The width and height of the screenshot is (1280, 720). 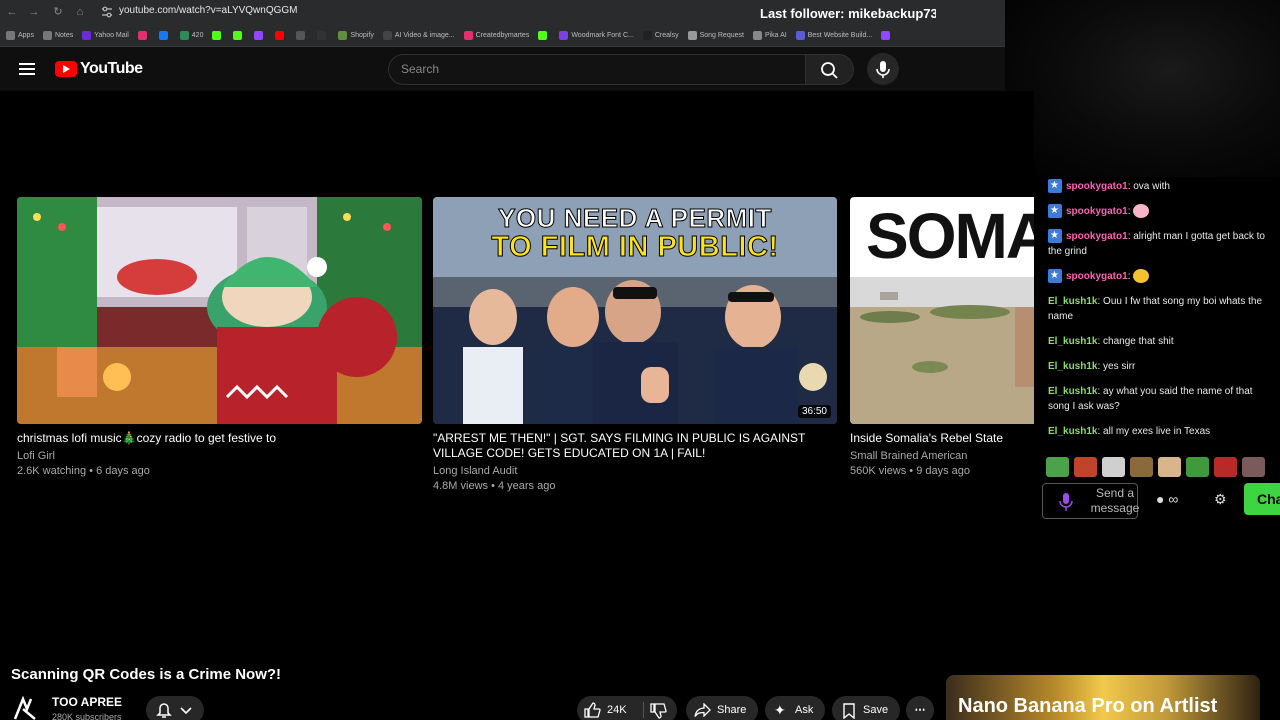 I want to click on site-settings-icon, so click(x=107, y=12).